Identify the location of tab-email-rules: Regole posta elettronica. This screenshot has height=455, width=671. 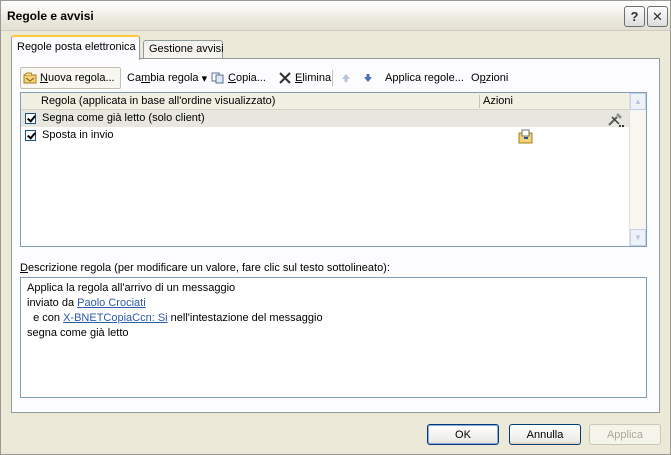
(75, 47).